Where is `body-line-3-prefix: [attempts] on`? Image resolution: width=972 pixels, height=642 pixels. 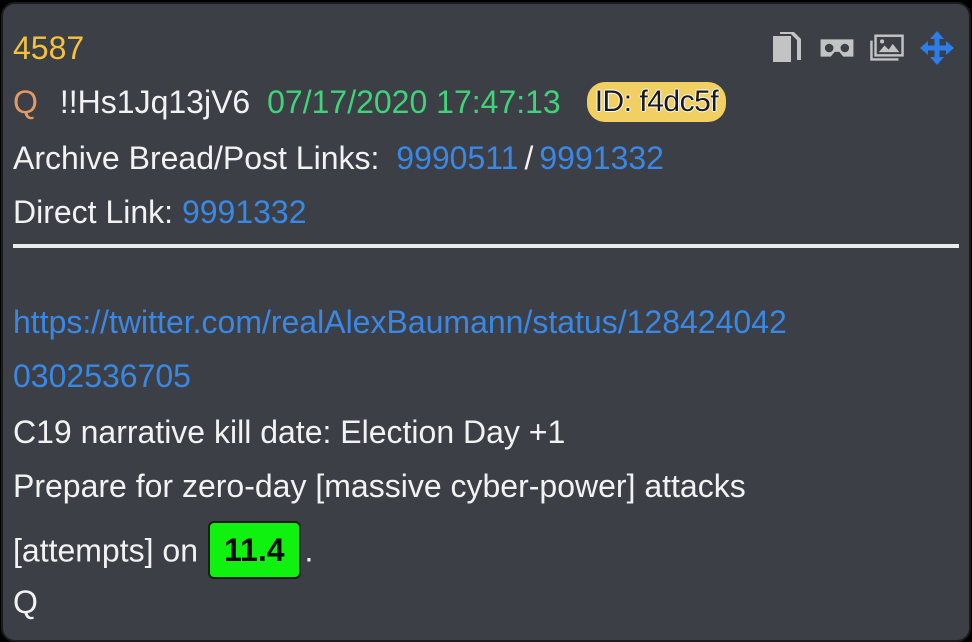 body-line-3-prefix: [attempts] on is located at coordinates (105, 550).